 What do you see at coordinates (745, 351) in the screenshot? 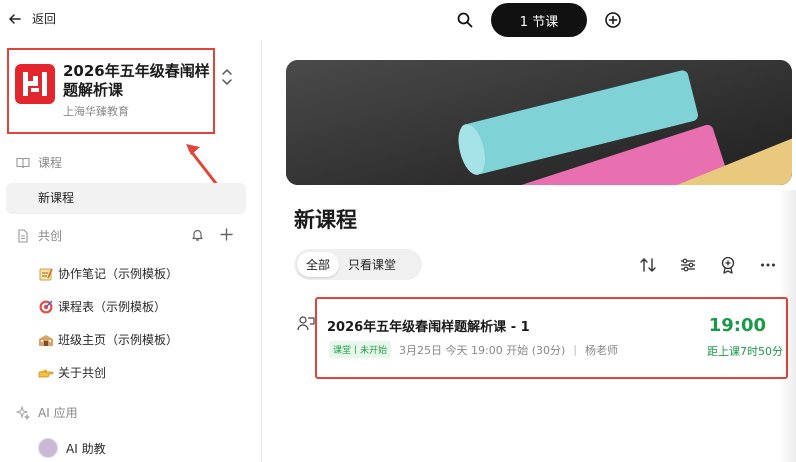
I see `lesson-countdown: 距上课7时50分` at bounding box center [745, 351].